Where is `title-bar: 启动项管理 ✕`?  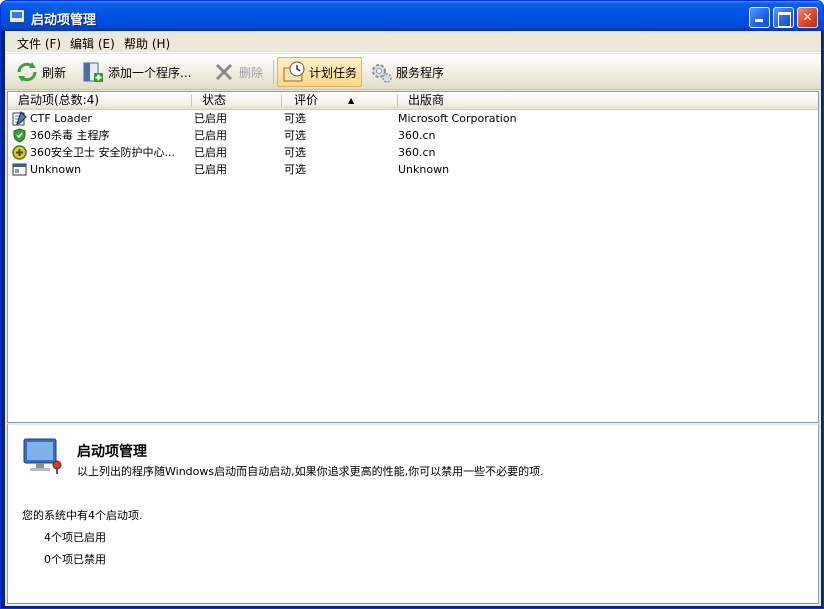
title-bar: 启动项管理 ✕ is located at coordinates (412, 16).